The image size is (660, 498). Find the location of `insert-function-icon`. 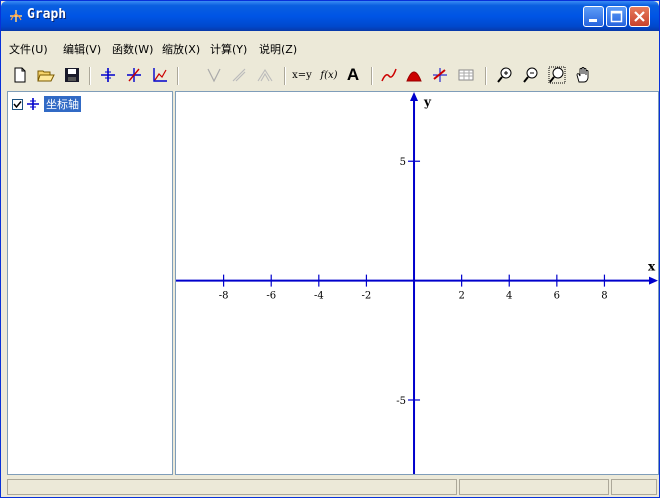

insert-function-icon is located at coordinates (134, 75).